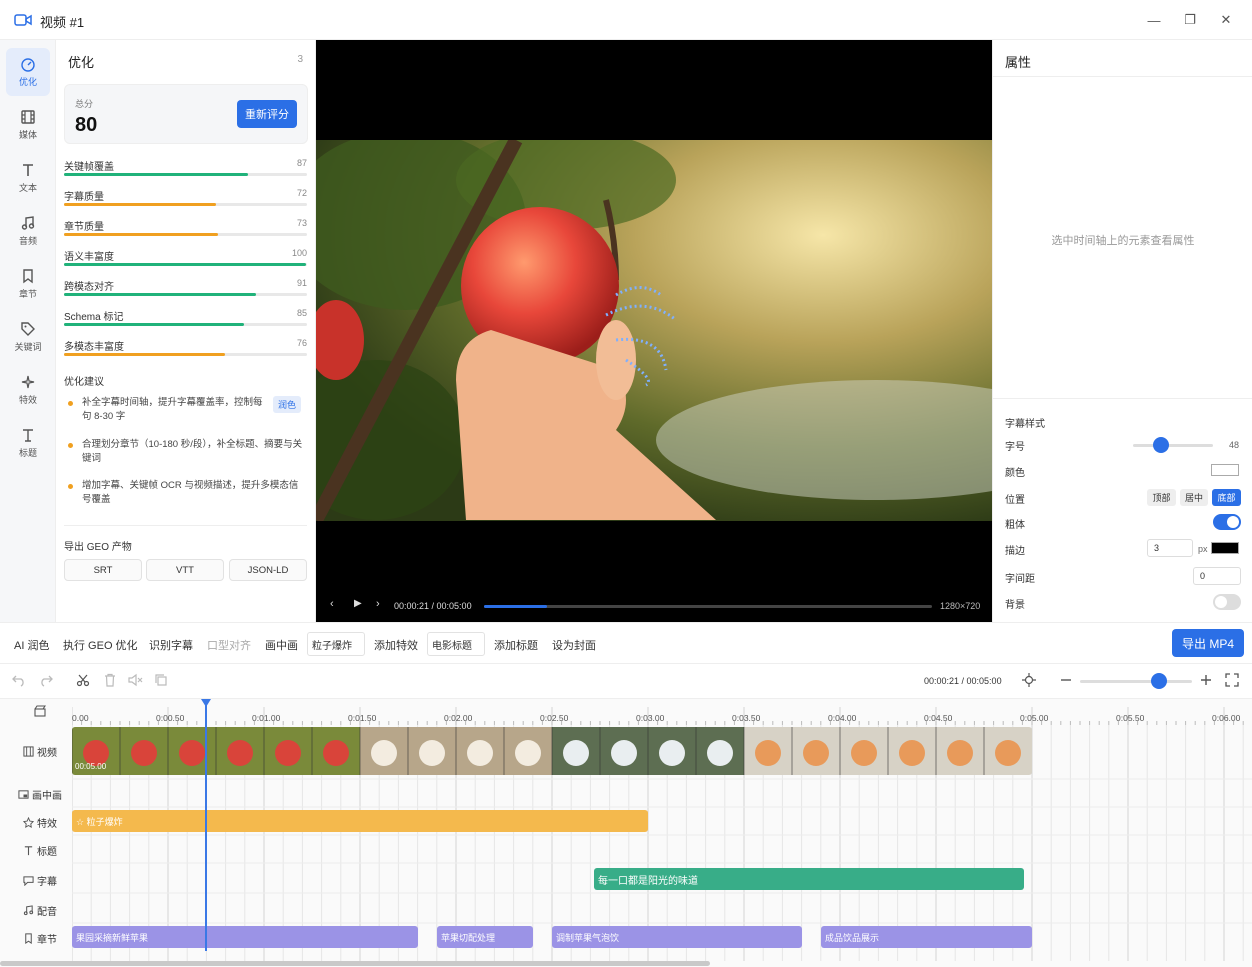 The image size is (1252, 967). I want to click on bold-toggle, so click(1227, 522).